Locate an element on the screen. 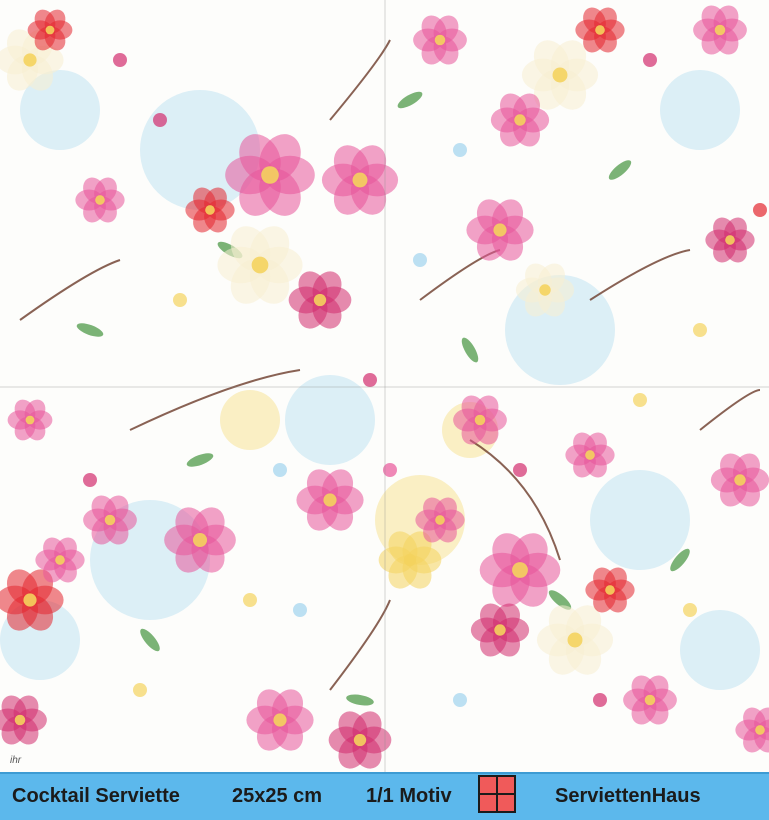 This screenshot has height=820, width=769. napkin-fold-vertical is located at coordinates (385, 386).